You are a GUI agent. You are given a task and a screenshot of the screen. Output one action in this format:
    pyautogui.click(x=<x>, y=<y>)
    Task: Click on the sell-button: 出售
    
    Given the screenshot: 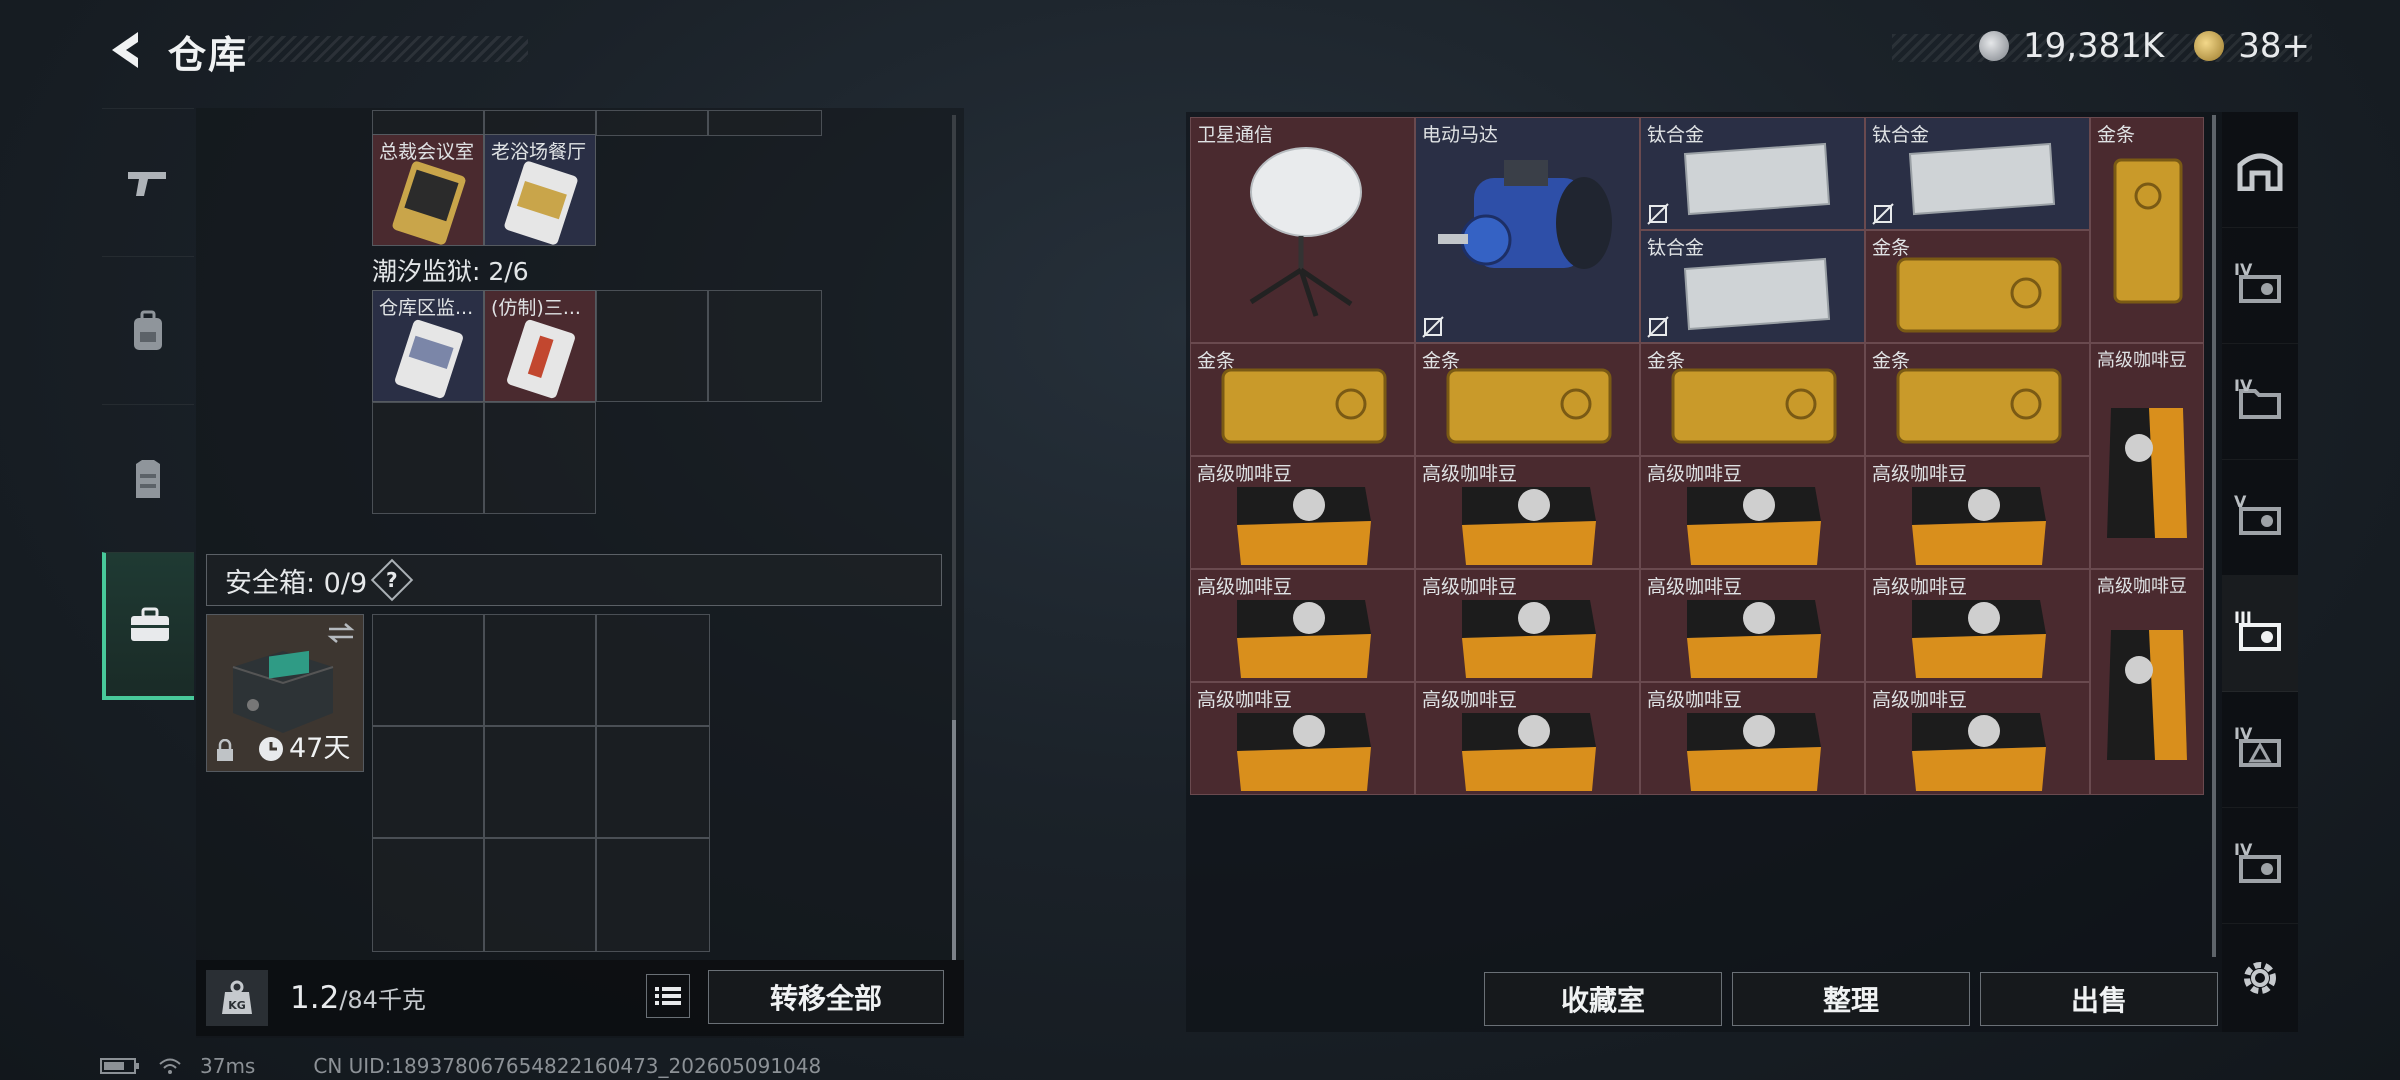 What is the action you would take?
    pyautogui.click(x=2099, y=999)
    